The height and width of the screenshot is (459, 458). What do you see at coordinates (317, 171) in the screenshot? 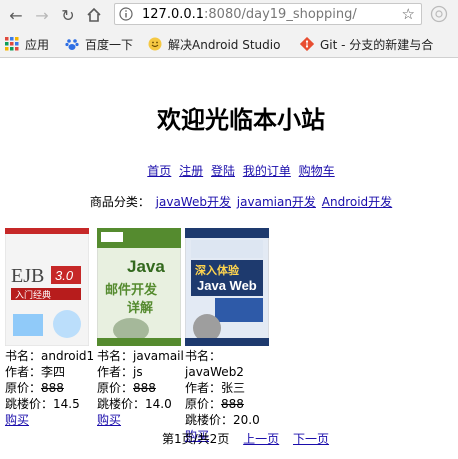
I see `menu-cart-link: 购物车` at bounding box center [317, 171].